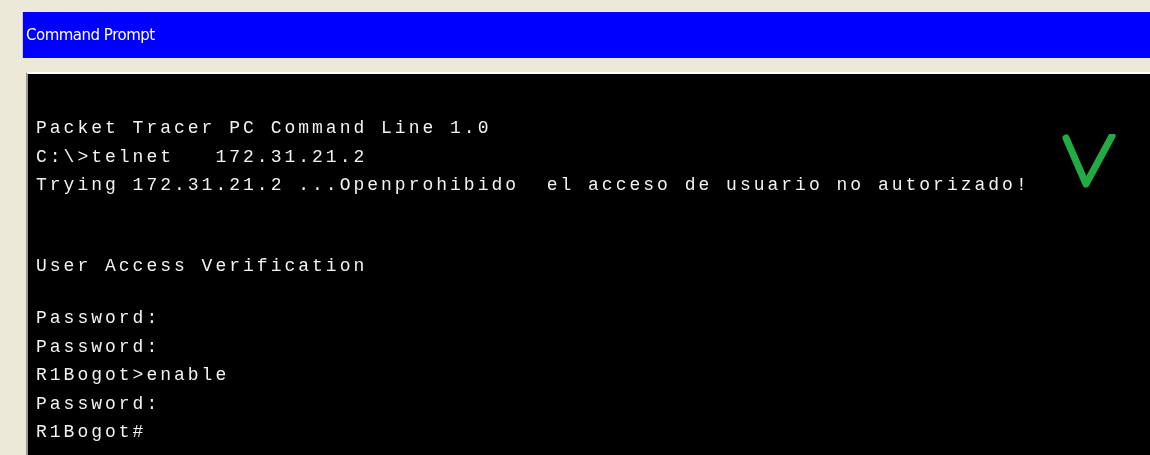  Describe the element at coordinates (533, 185) in the screenshot. I see `terminal-line: Trying 172.31.21.2 ...Openprohibido el acceso de usuario no autorizado!` at that location.